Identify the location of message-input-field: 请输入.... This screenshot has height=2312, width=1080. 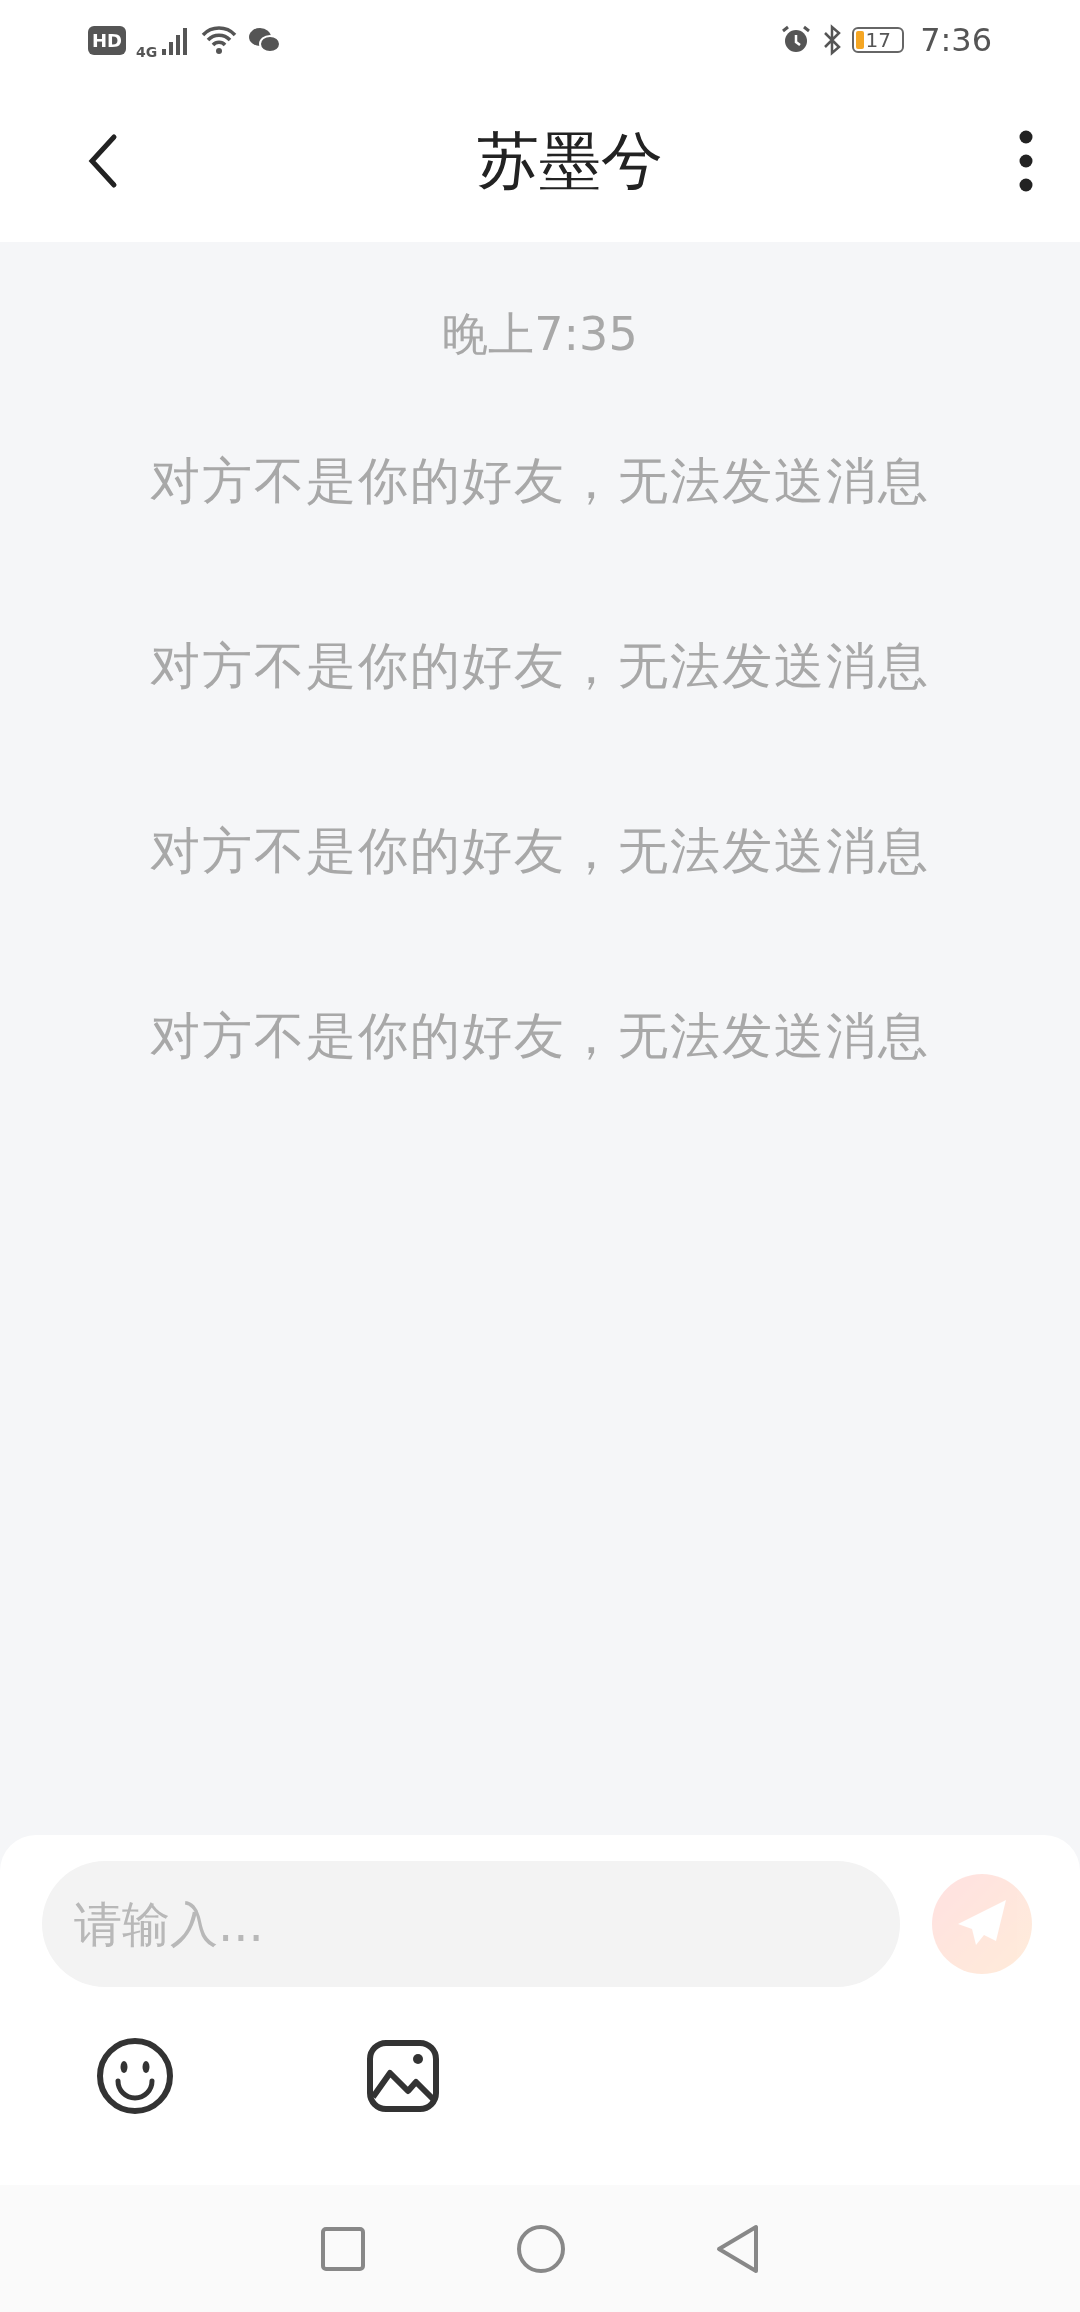
(471, 1924).